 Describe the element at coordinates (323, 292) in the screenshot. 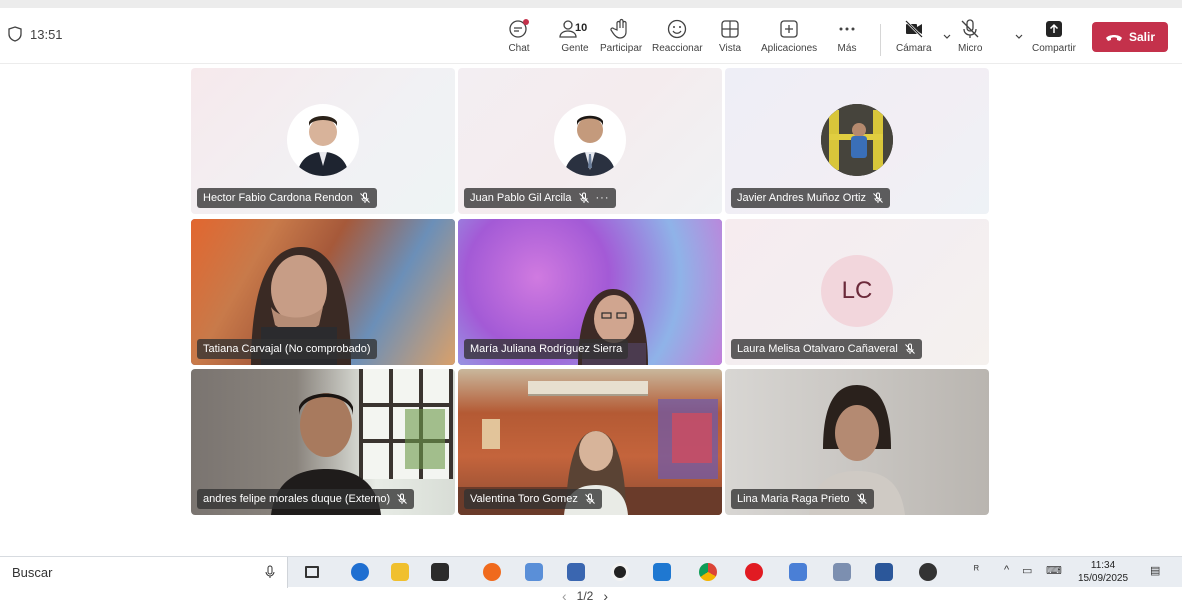

I see `participant-video-tile: Tatiana Carvajal (No comprobado)` at that location.